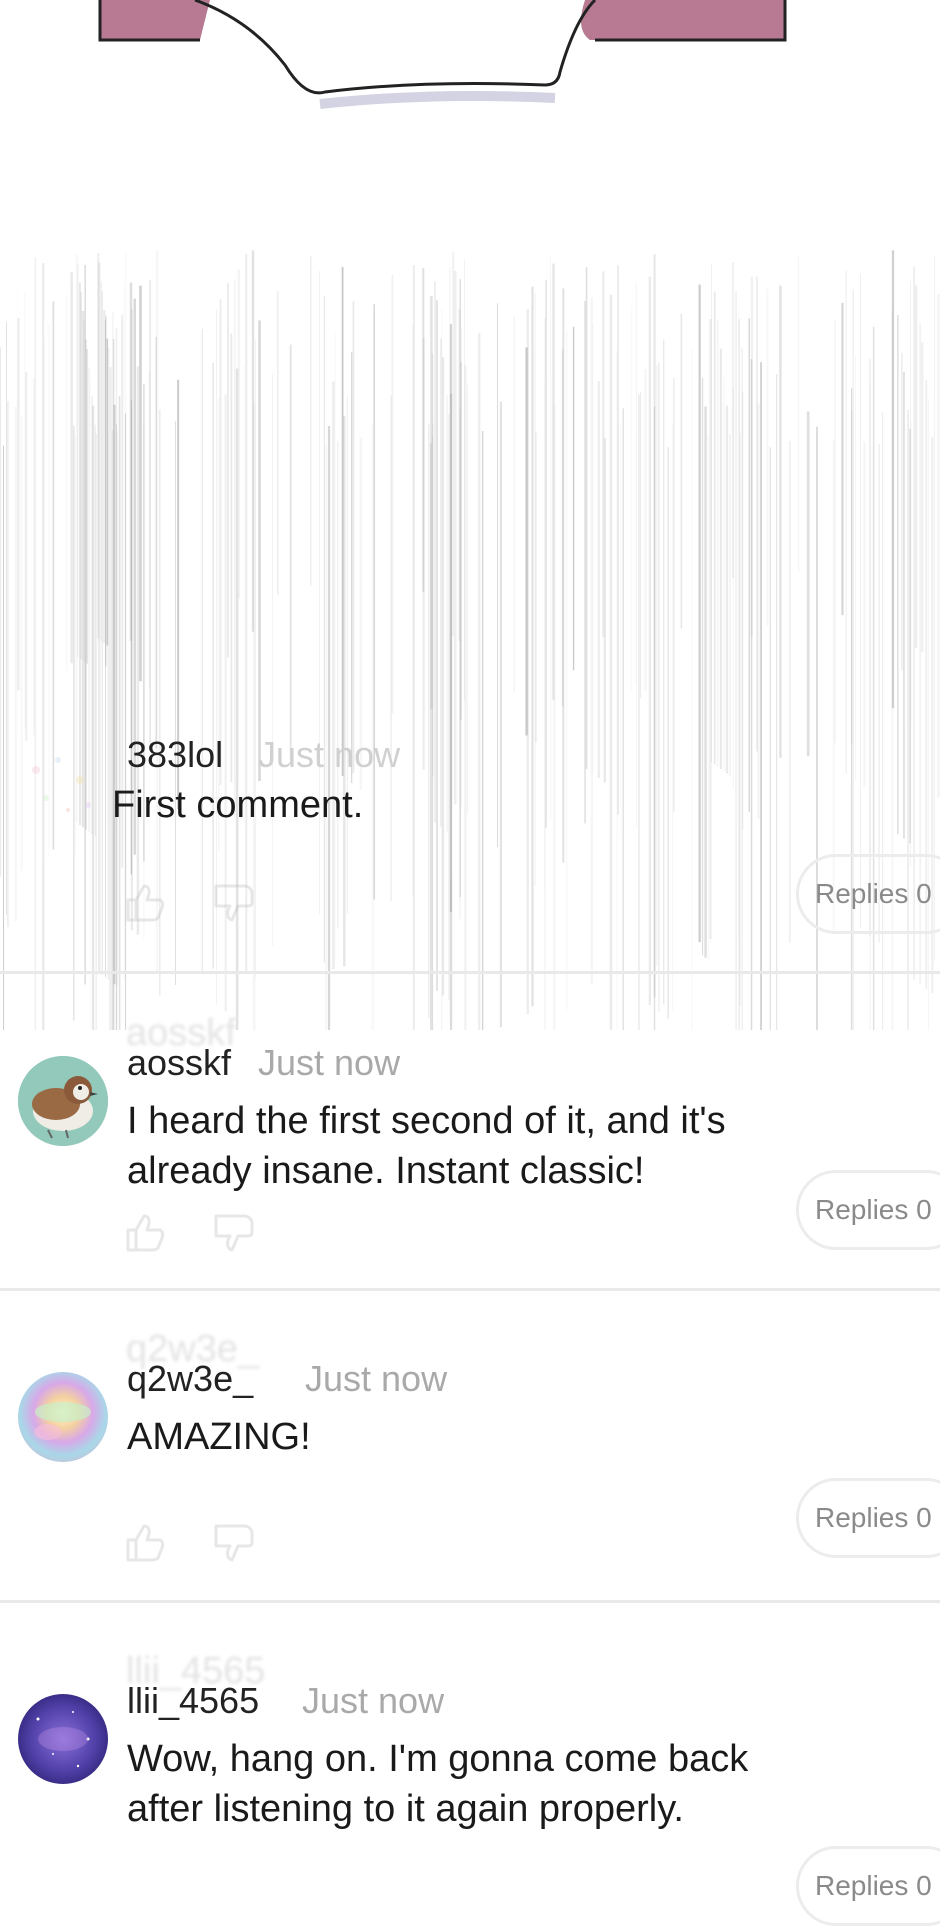 The width and height of the screenshot is (940, 1926). What do you see at coordinates (63, 1101) in the screenshot?
I see `sparrow-avatar-icon` at bounding box center [63, 1101].